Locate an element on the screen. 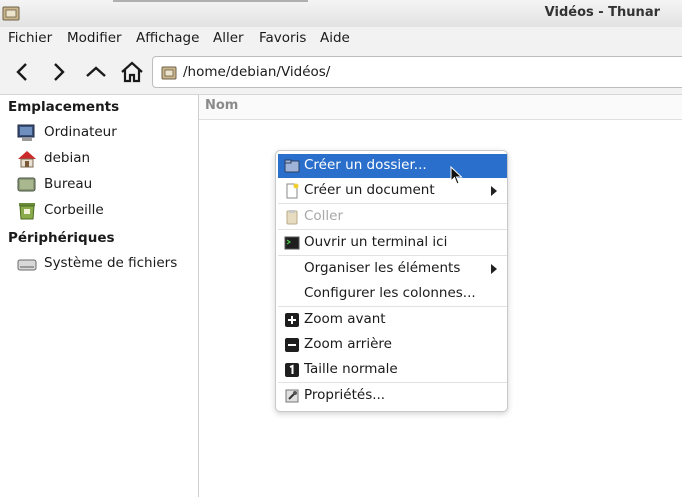  desktop-icon is located at coordinates (26, 184).